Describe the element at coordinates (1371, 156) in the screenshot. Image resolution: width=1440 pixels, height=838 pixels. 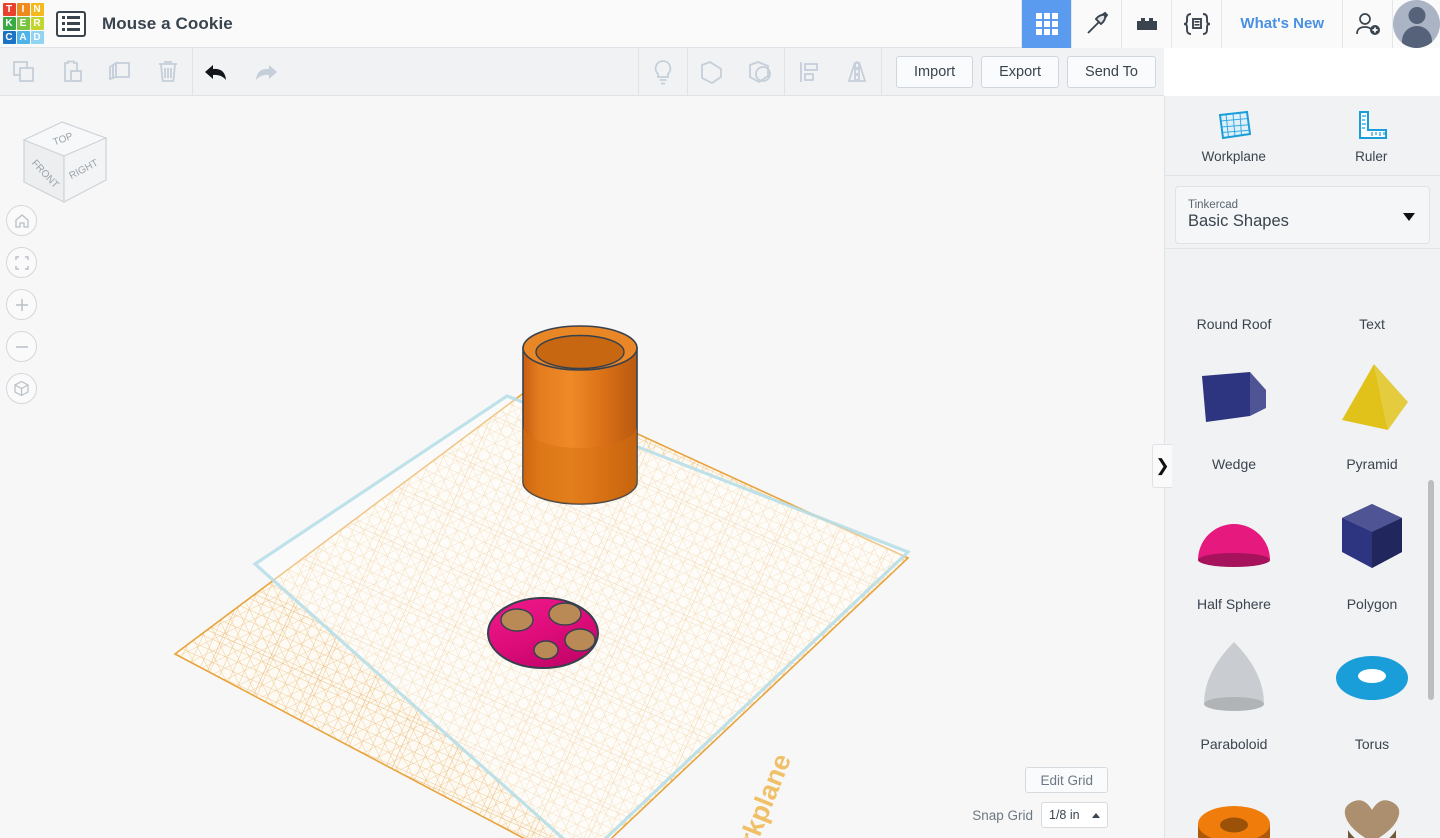
I see `ruler-tool-label: Ruler` at that location.